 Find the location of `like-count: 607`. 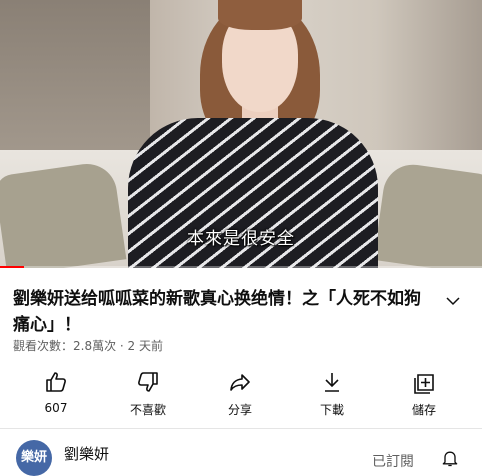

like-count: 607 is located at coordinates (56, 408).